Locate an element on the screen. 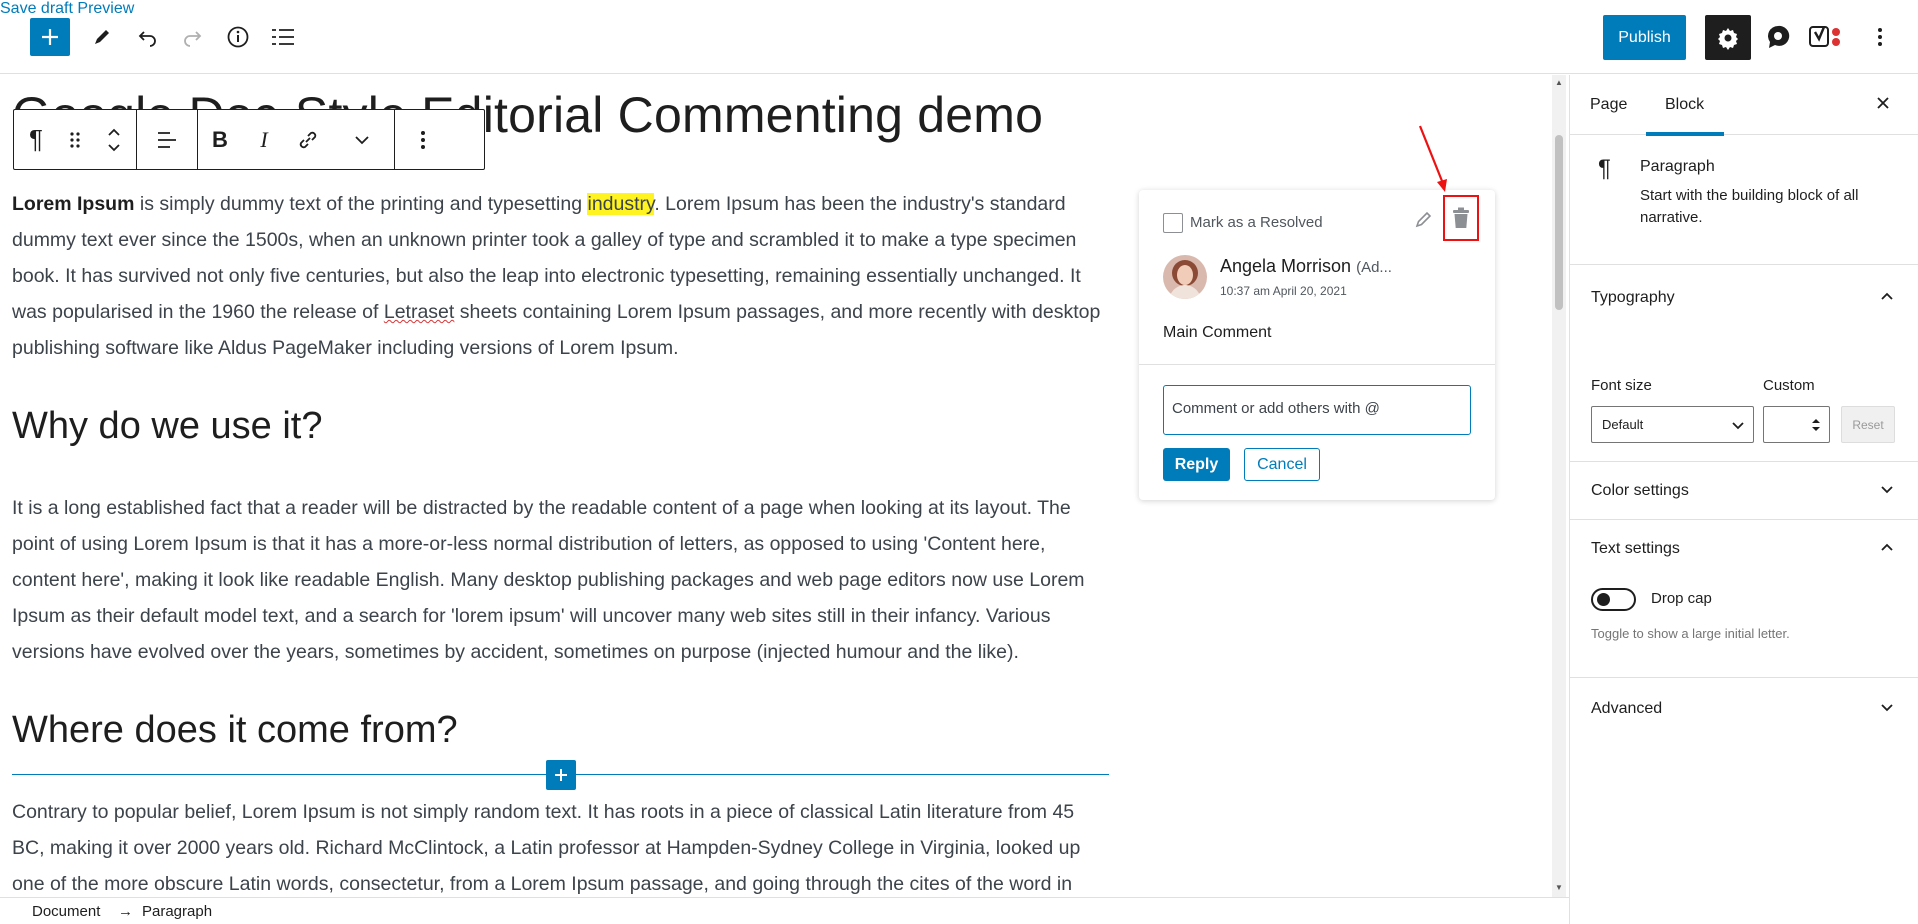 The height and width of the screenshot is (924, 1918). chevron-up-down-icon is located at coordinates (114, 139).